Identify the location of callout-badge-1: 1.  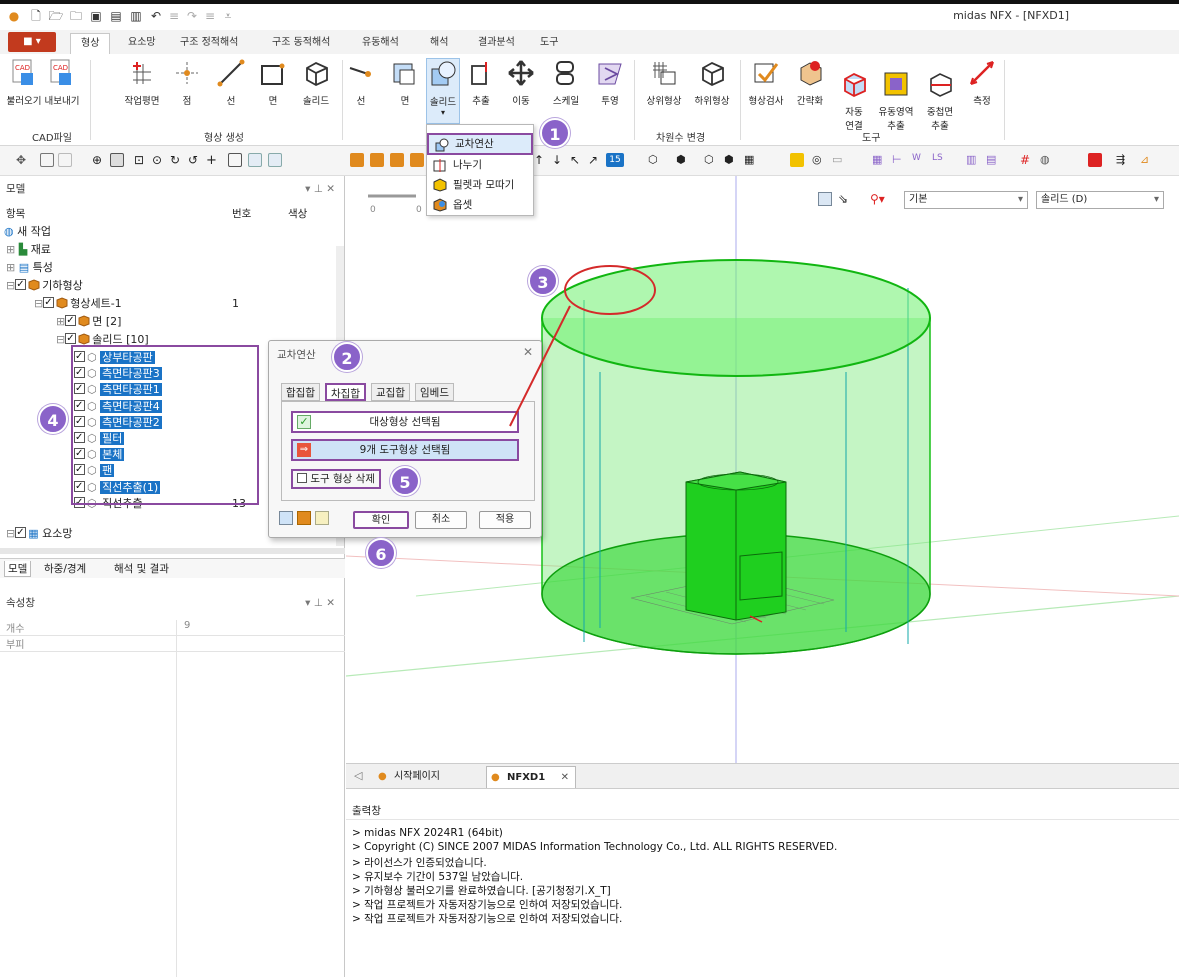
(555, 133).